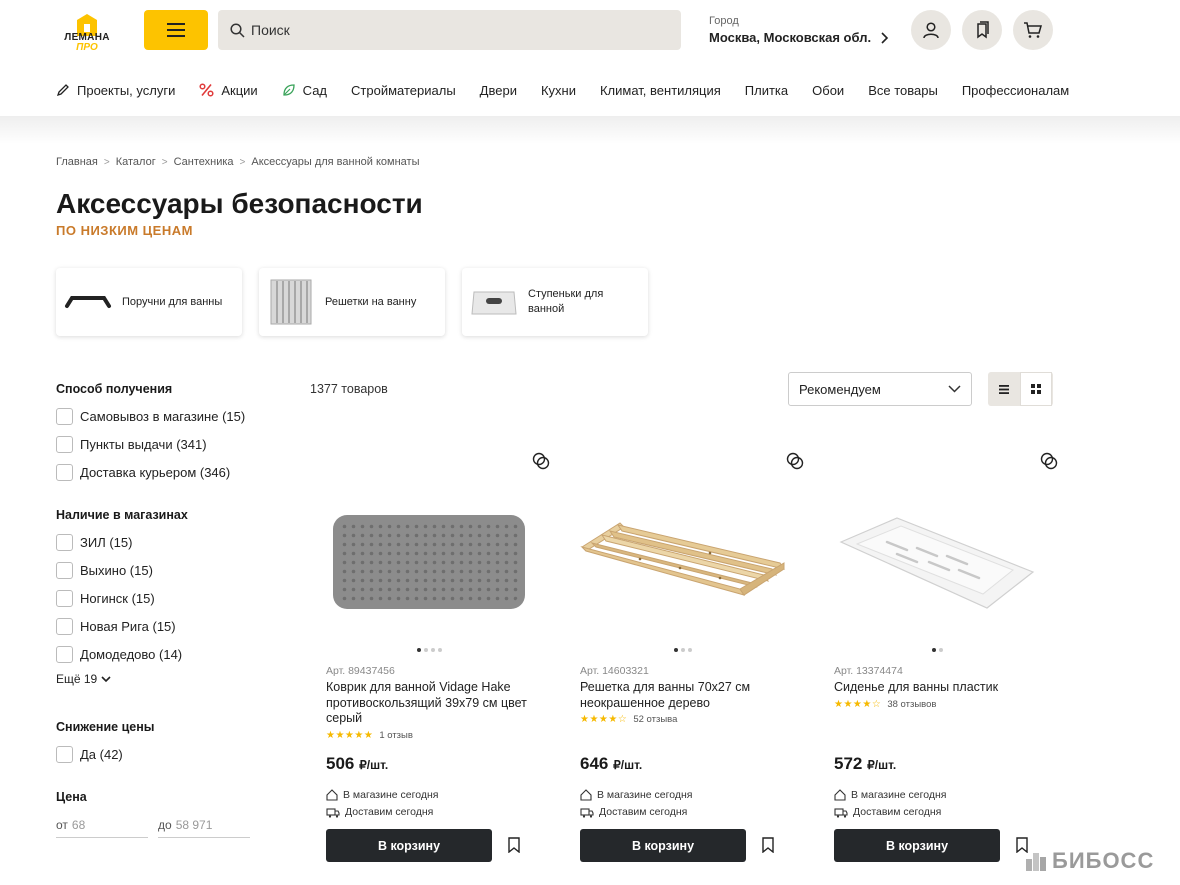  I want to click on filter-option: Выхино (15), so click(166, 570).